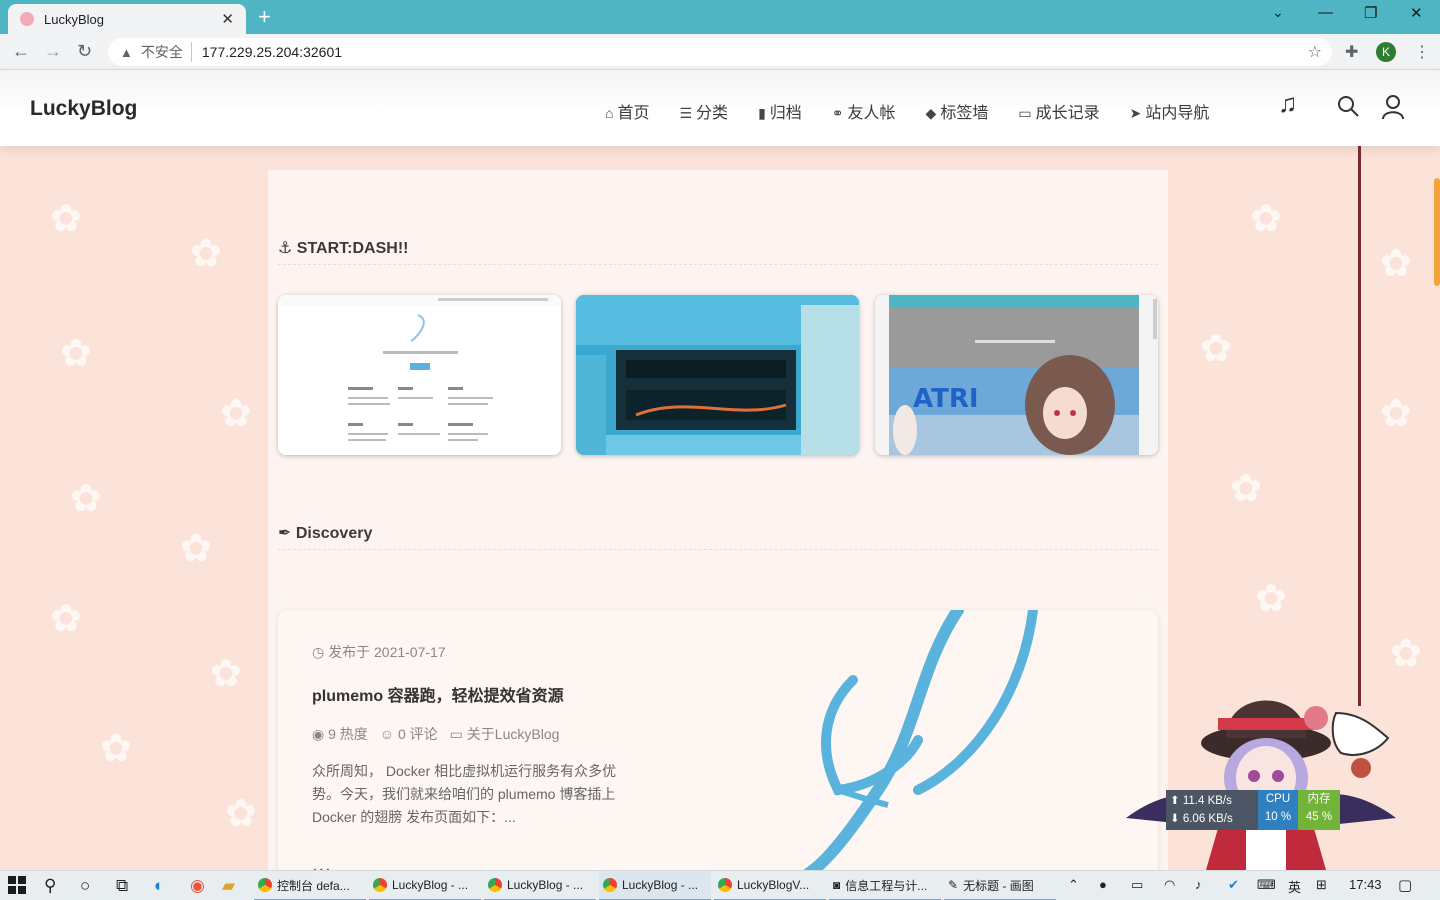 Image resolution: width=1440 pixels, height=900 pixels. Describe the element at coordinates (1294, 886) in the screenshot. I see `ime-mode: 英` at that location.